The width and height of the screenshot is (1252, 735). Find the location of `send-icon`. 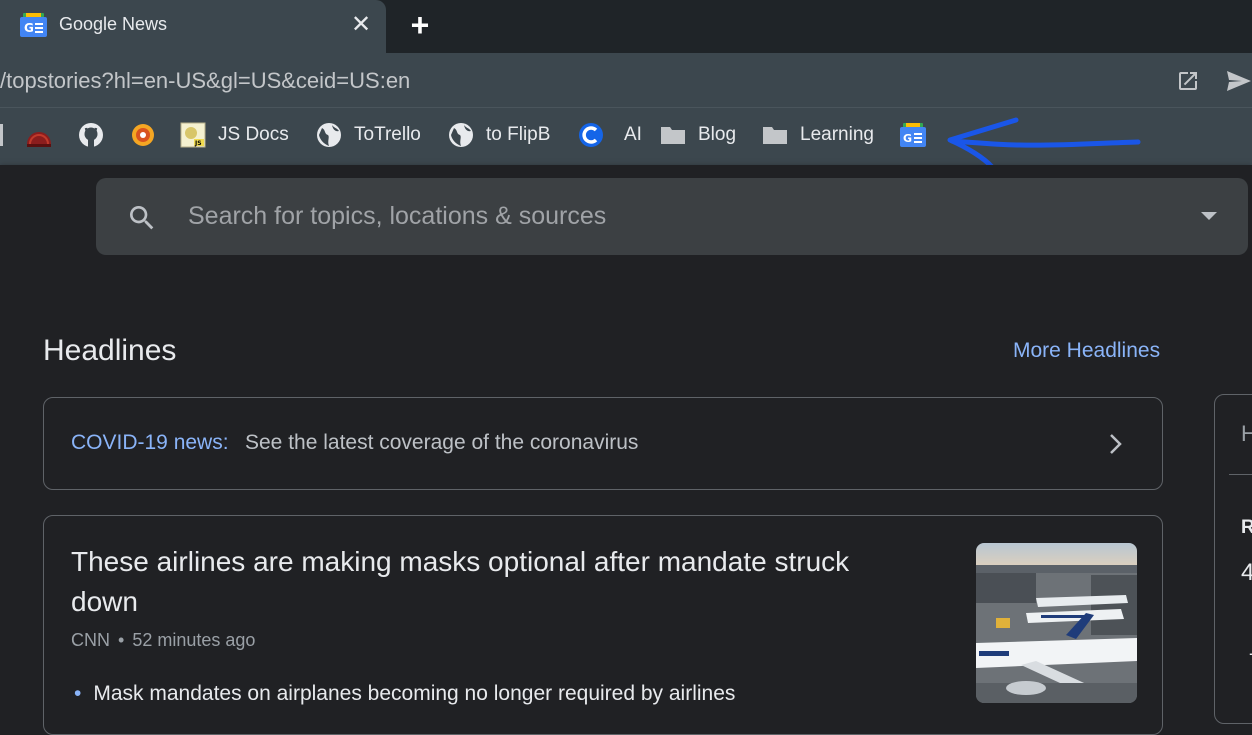

send-icon is located at coordinates (1239, 81).